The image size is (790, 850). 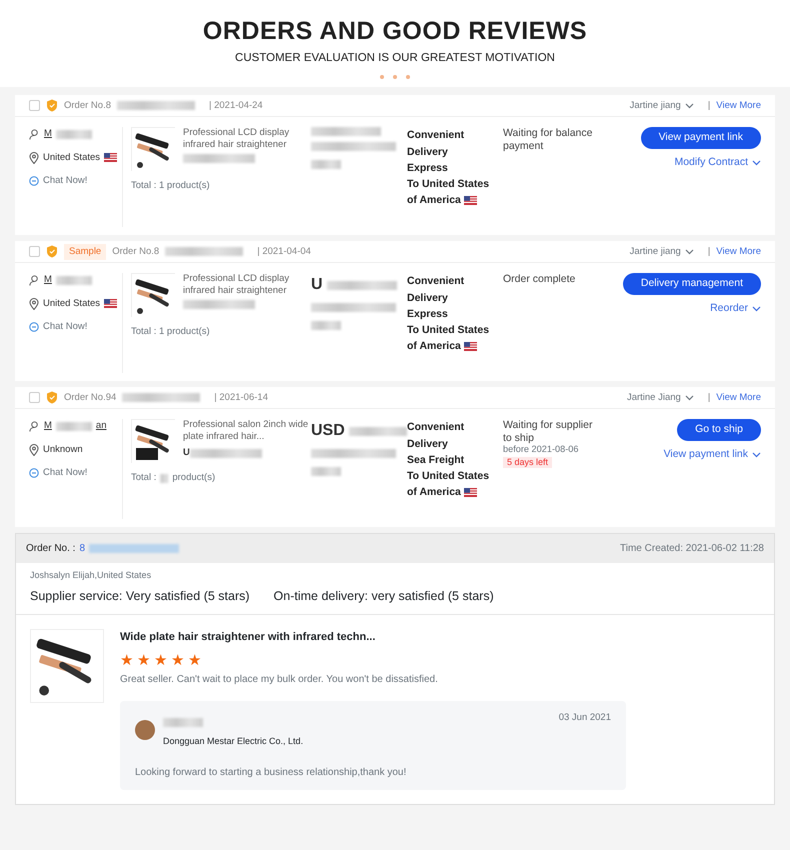 What do you see at coordinates (692, 549) in the screenshot?
I see `time-created: Time Created: 2021-06-02 11:28` at bounding box center [692, 549].